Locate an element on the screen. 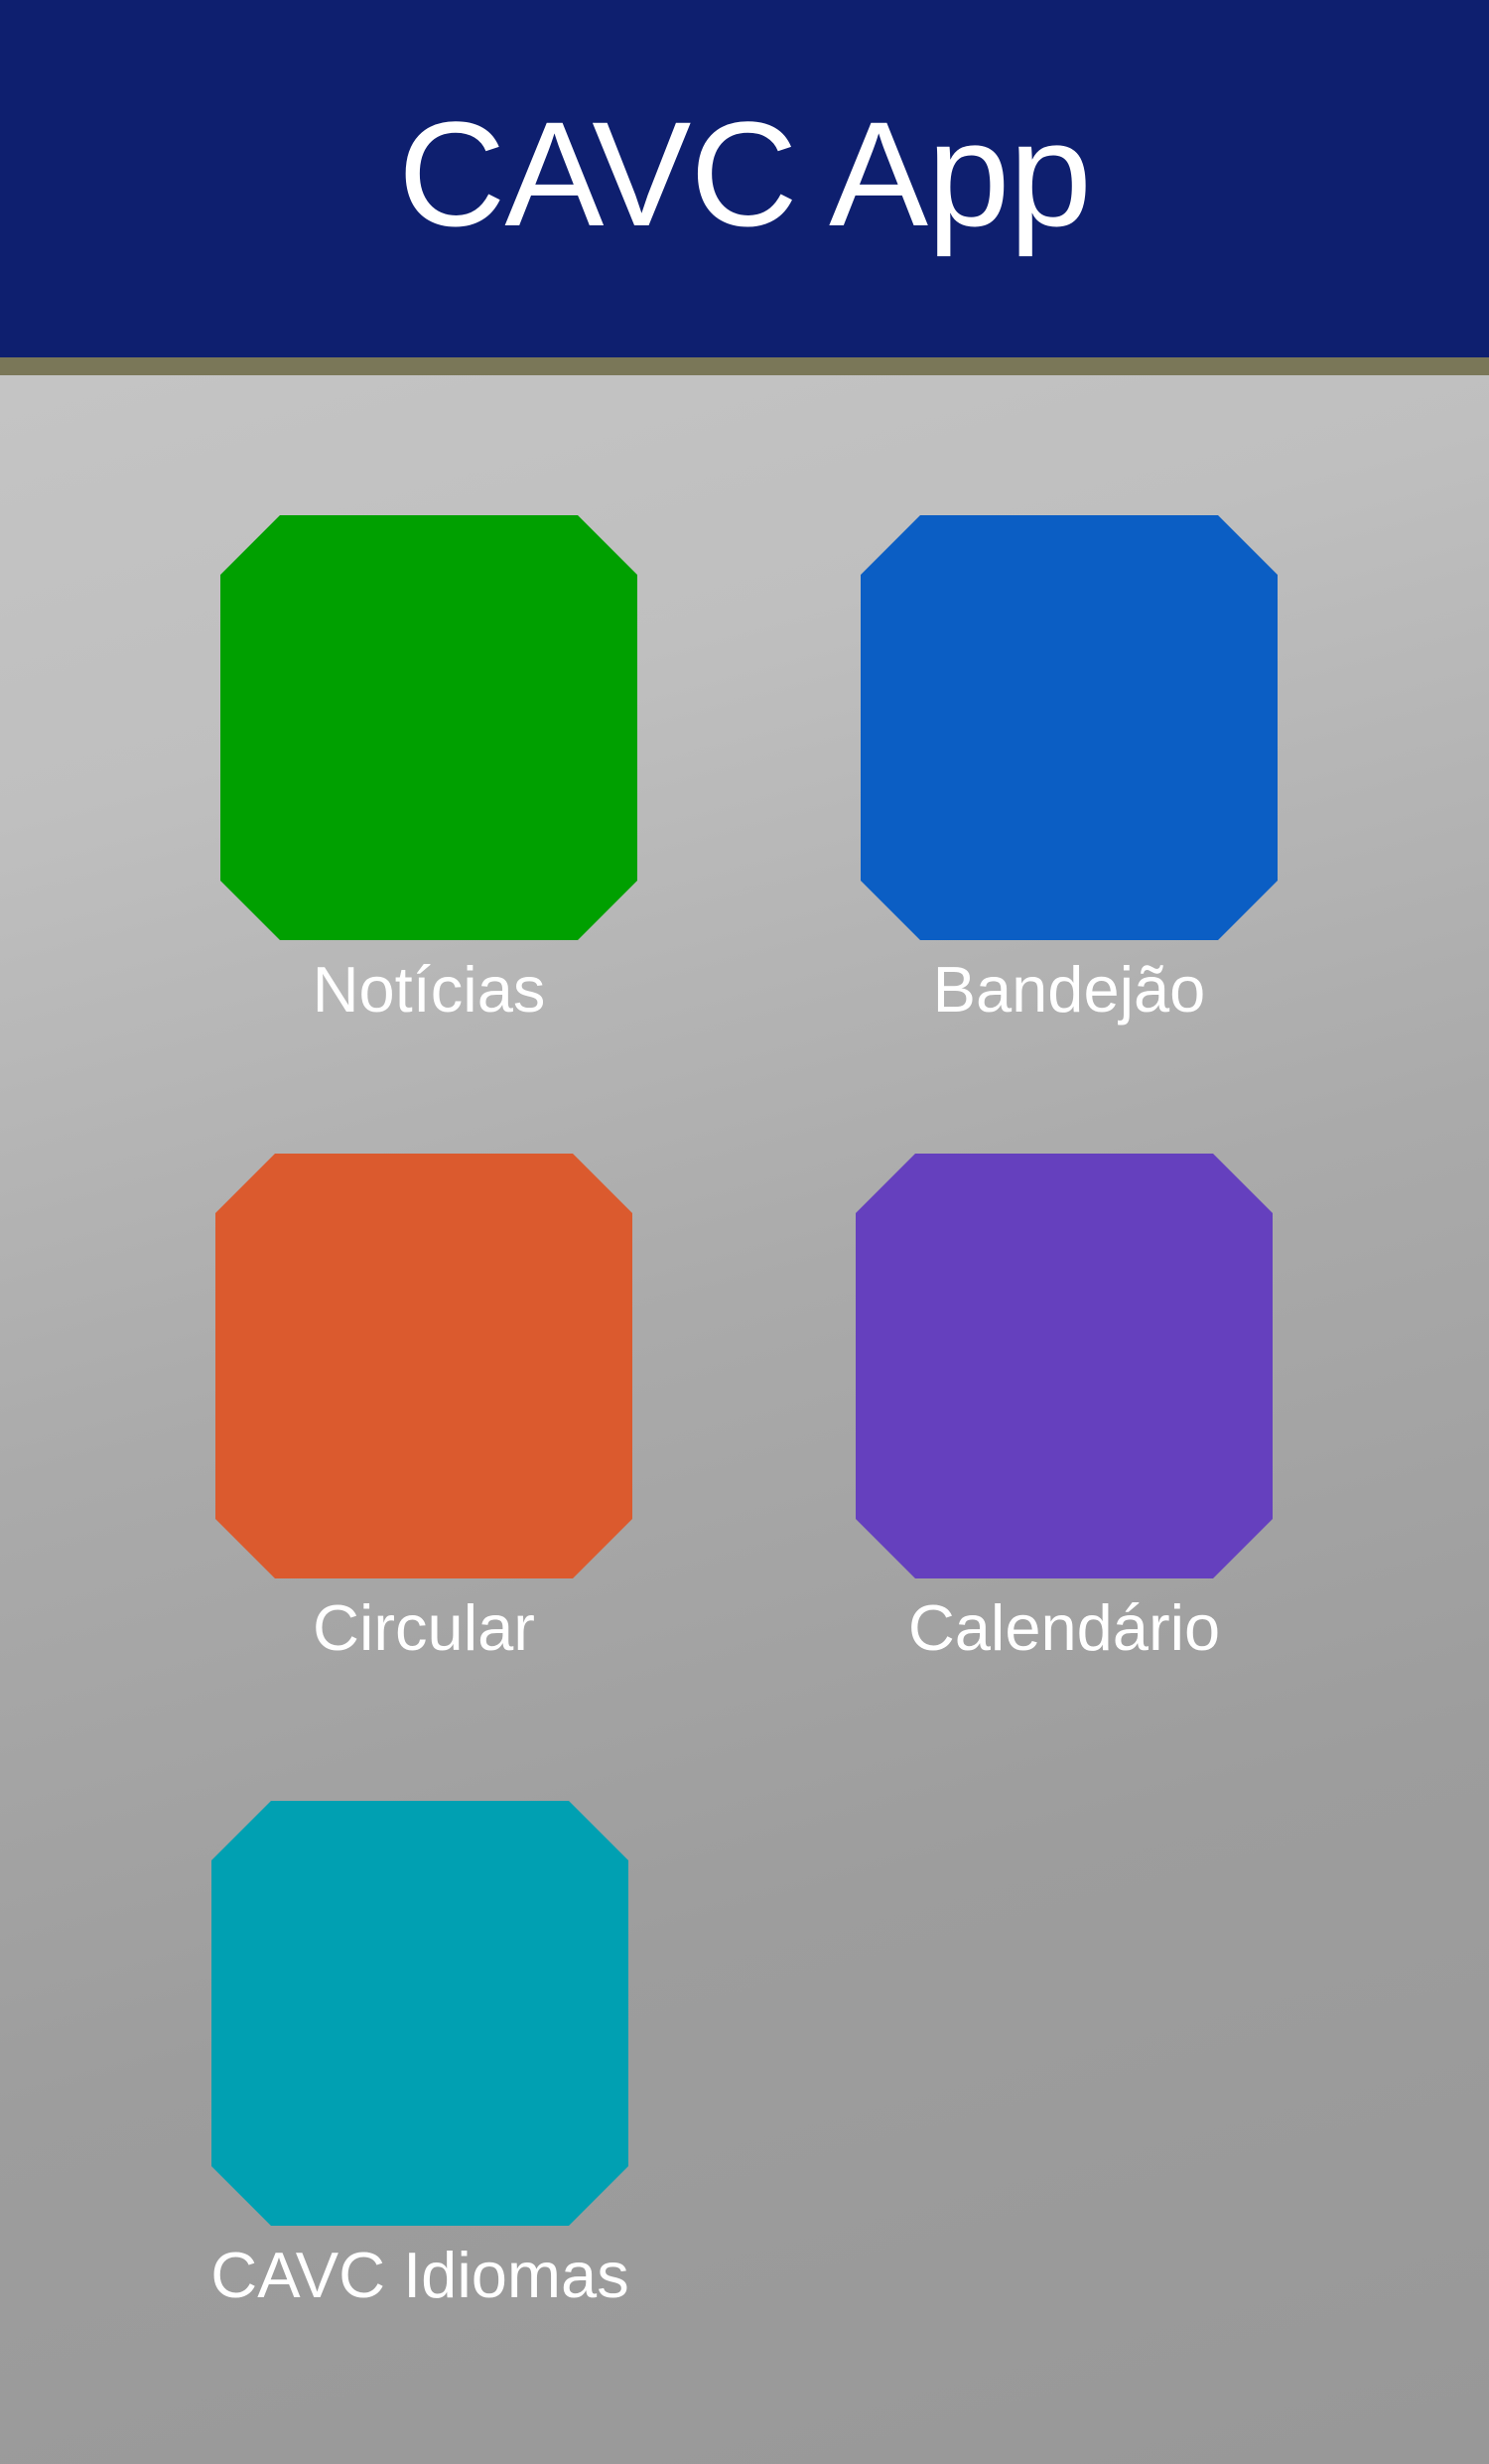 The image size is (1489, 2464). tile-label-bandejao: Bandejão is located at coordinates (1069, 989).